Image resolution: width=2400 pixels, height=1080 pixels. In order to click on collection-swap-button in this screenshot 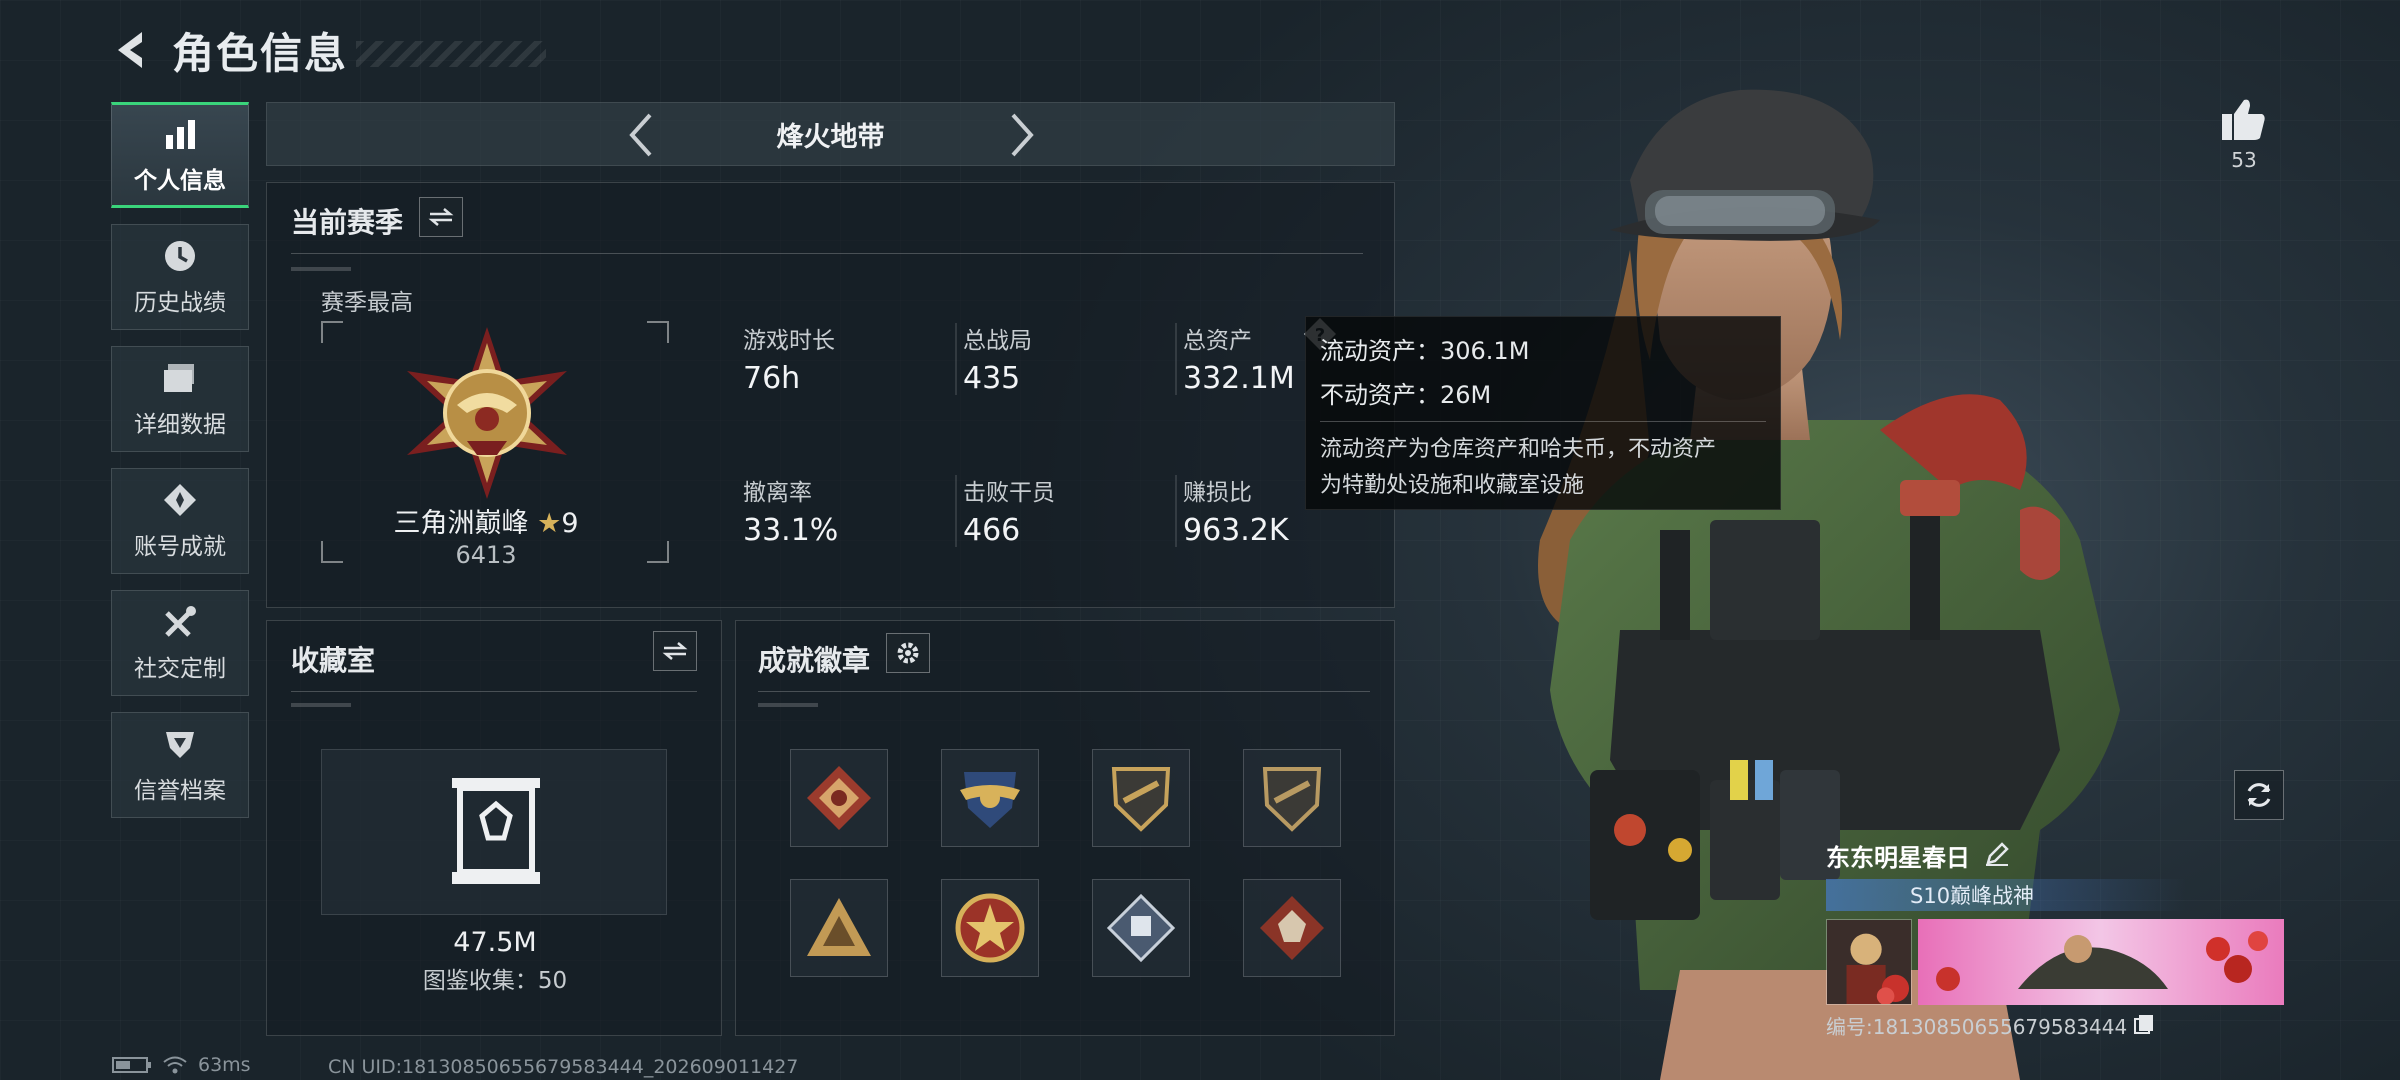, I will do `click(675, 651)`.